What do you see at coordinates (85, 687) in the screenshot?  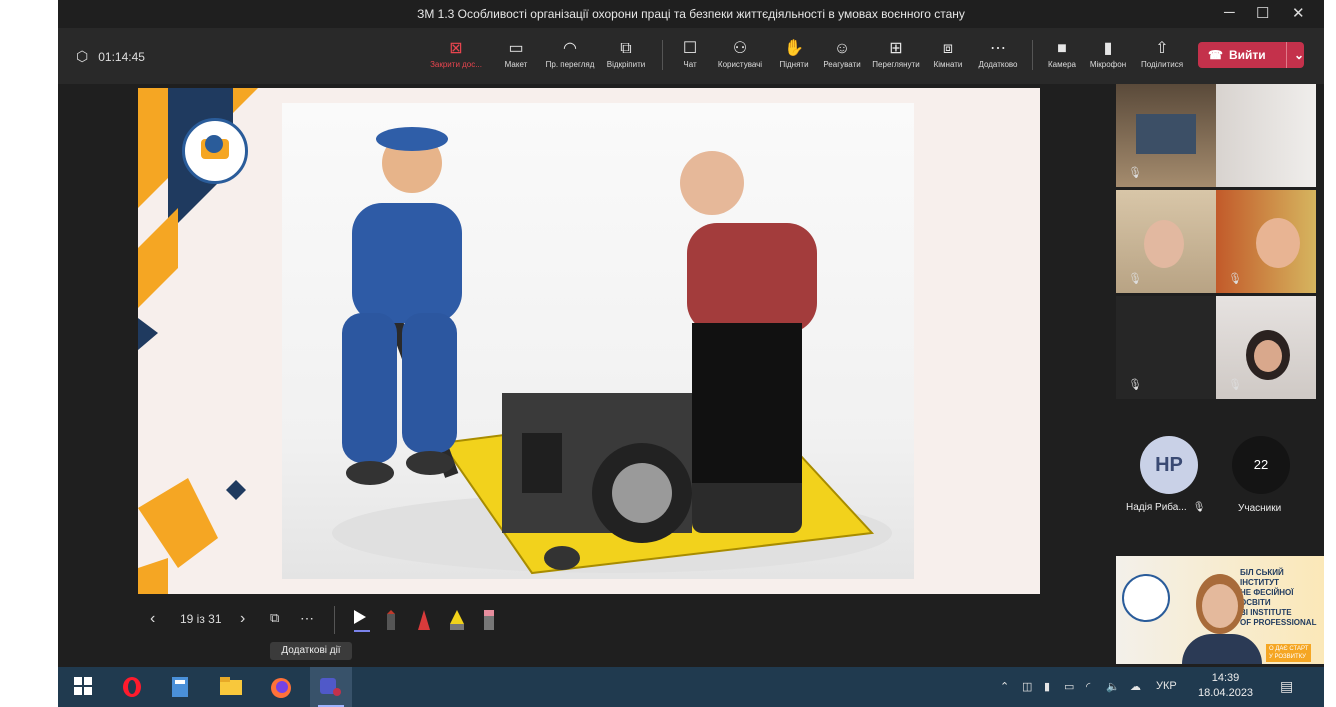 I see `windows-start-icon` at bounding box center [85, 687].